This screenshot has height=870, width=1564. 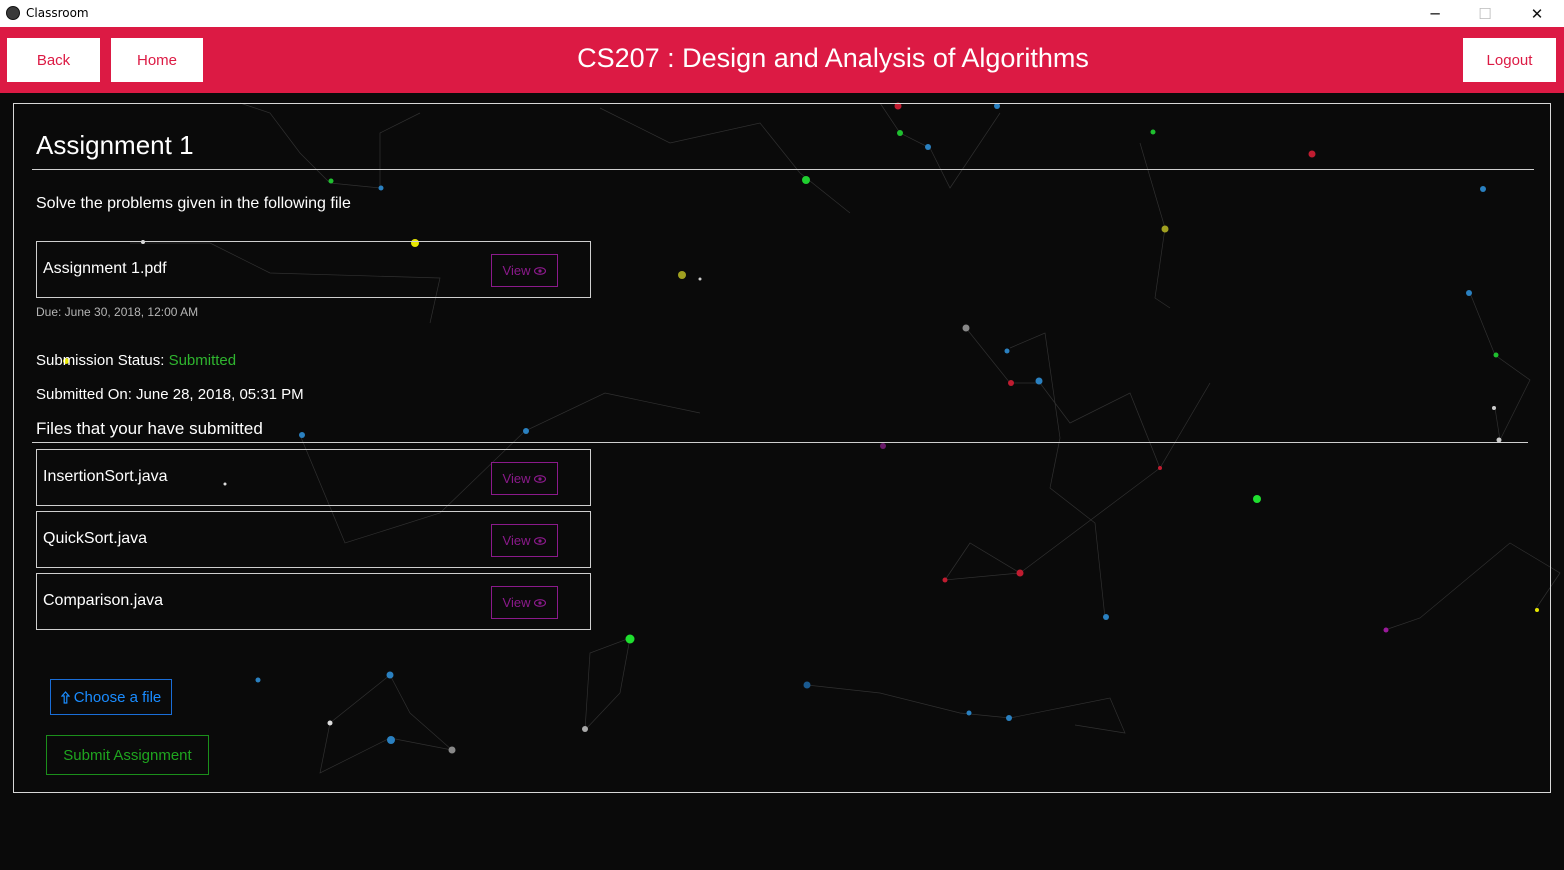 I want to click on submitted-files-heading: Files that your have submitted, so click(x=149, y=428).